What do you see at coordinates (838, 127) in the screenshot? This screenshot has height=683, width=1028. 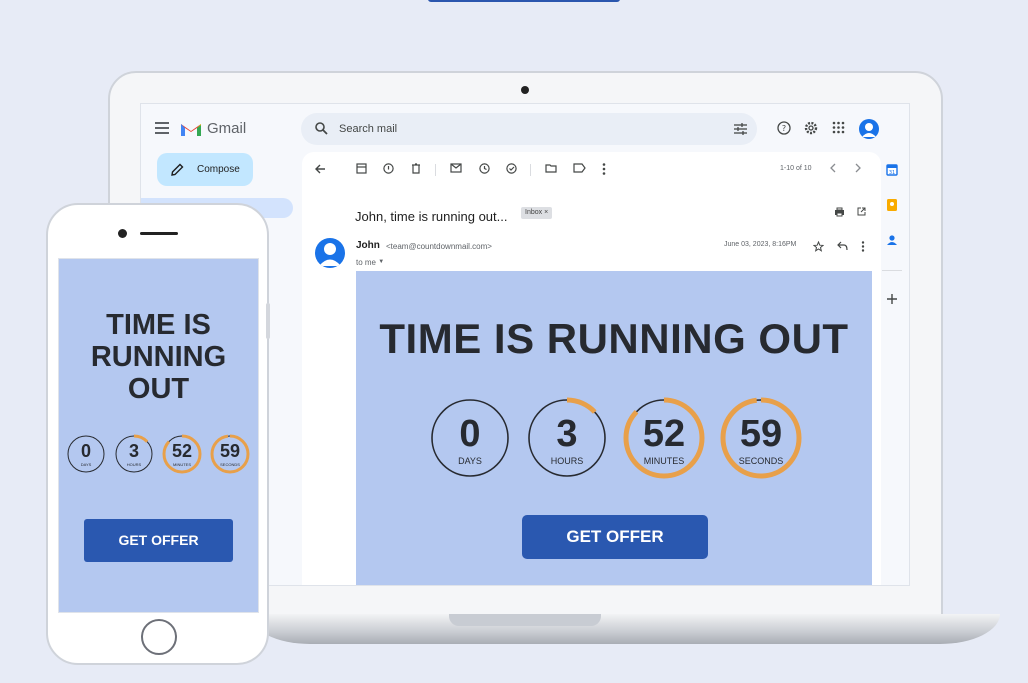 I see `apps-grid-icon` at bounding box center [838, 127].